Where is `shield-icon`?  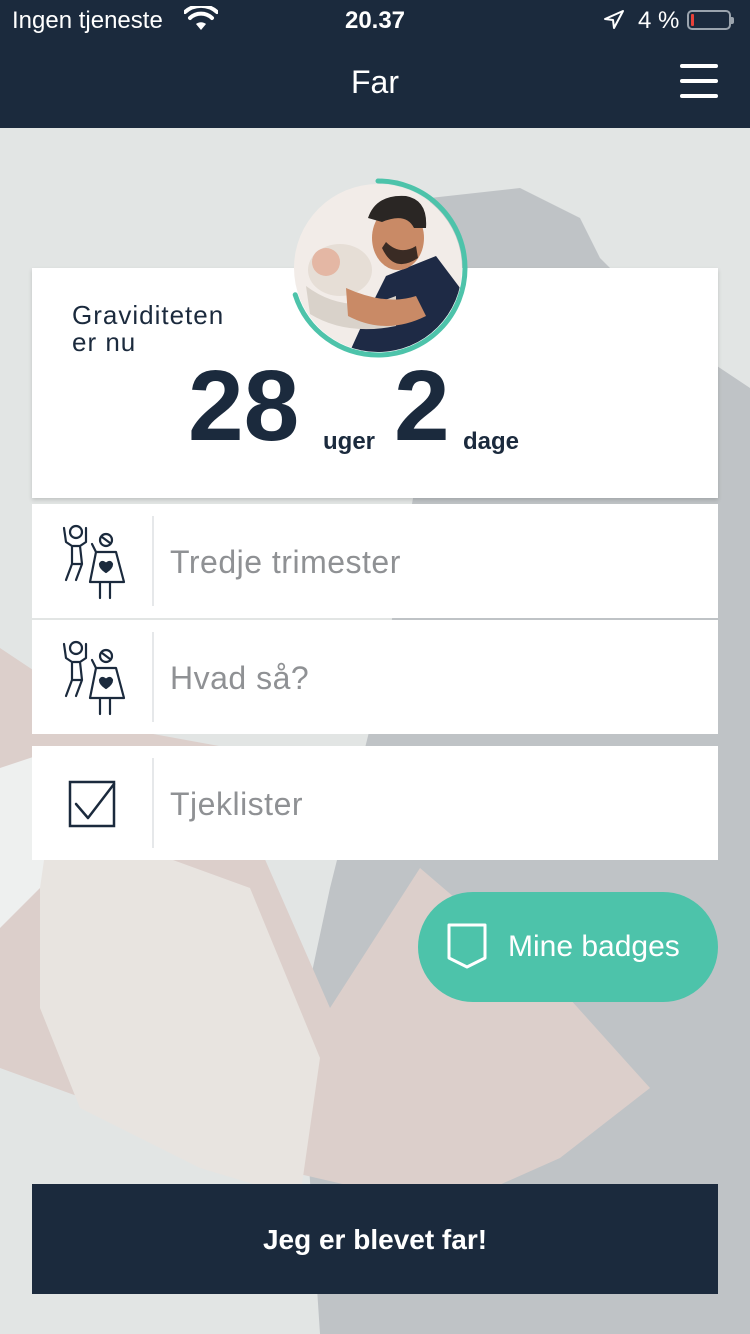
shield-icon is located at coordinates (467, 946).